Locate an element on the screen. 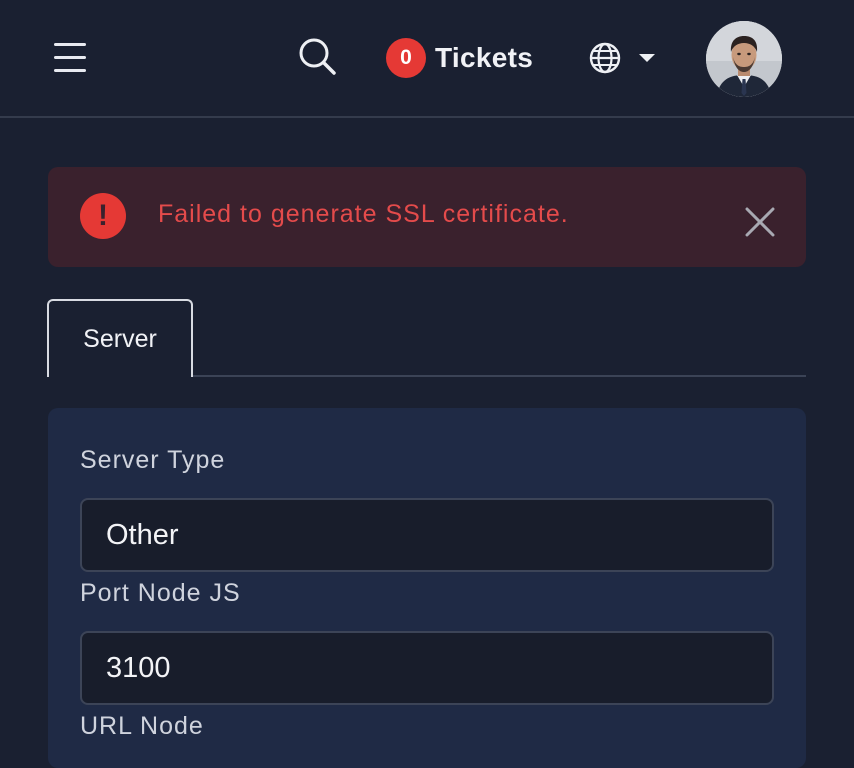  port-node-js-field: 3100 is located at coordinates (427, 668).